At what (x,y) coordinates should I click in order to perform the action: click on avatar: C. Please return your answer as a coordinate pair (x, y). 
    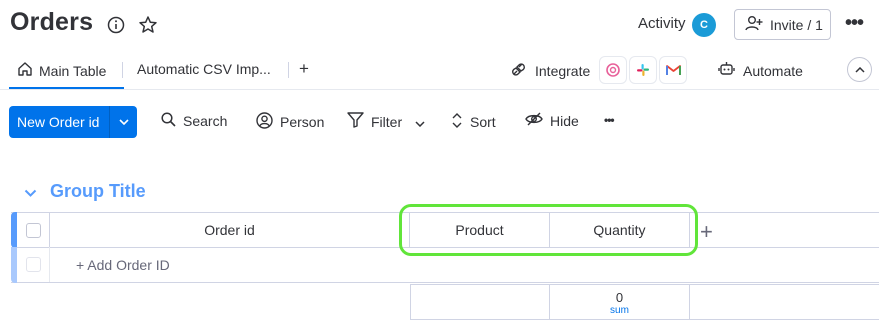
    Looking at the image, I should click on (704, 25).